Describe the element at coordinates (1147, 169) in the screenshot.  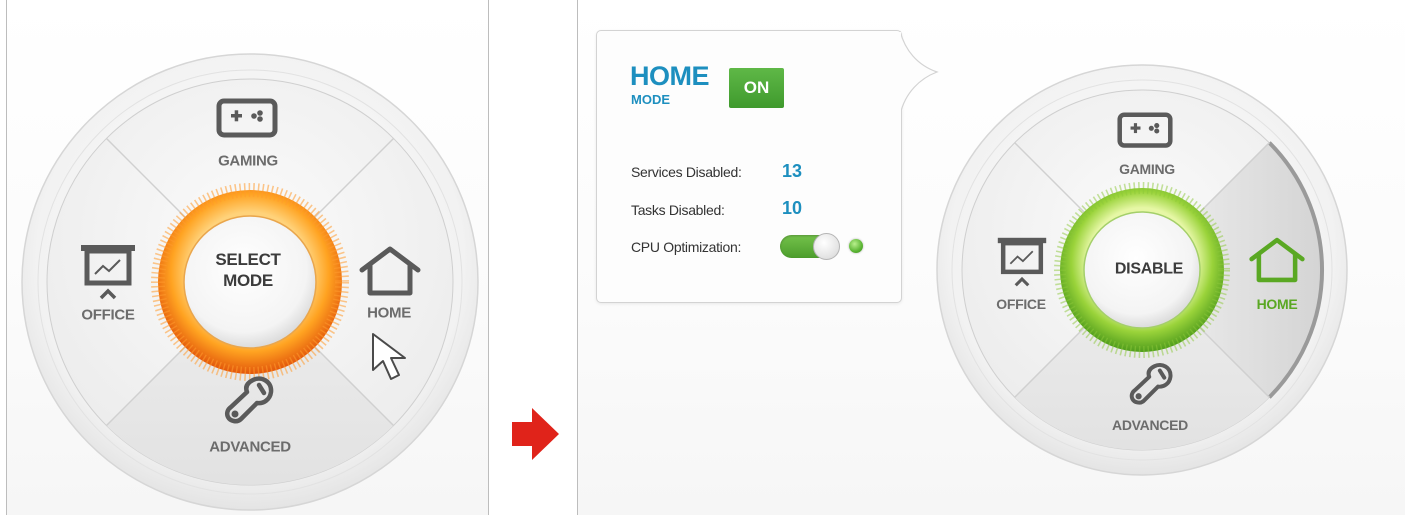
I see `gaming-label-right: GAMING` at that location.